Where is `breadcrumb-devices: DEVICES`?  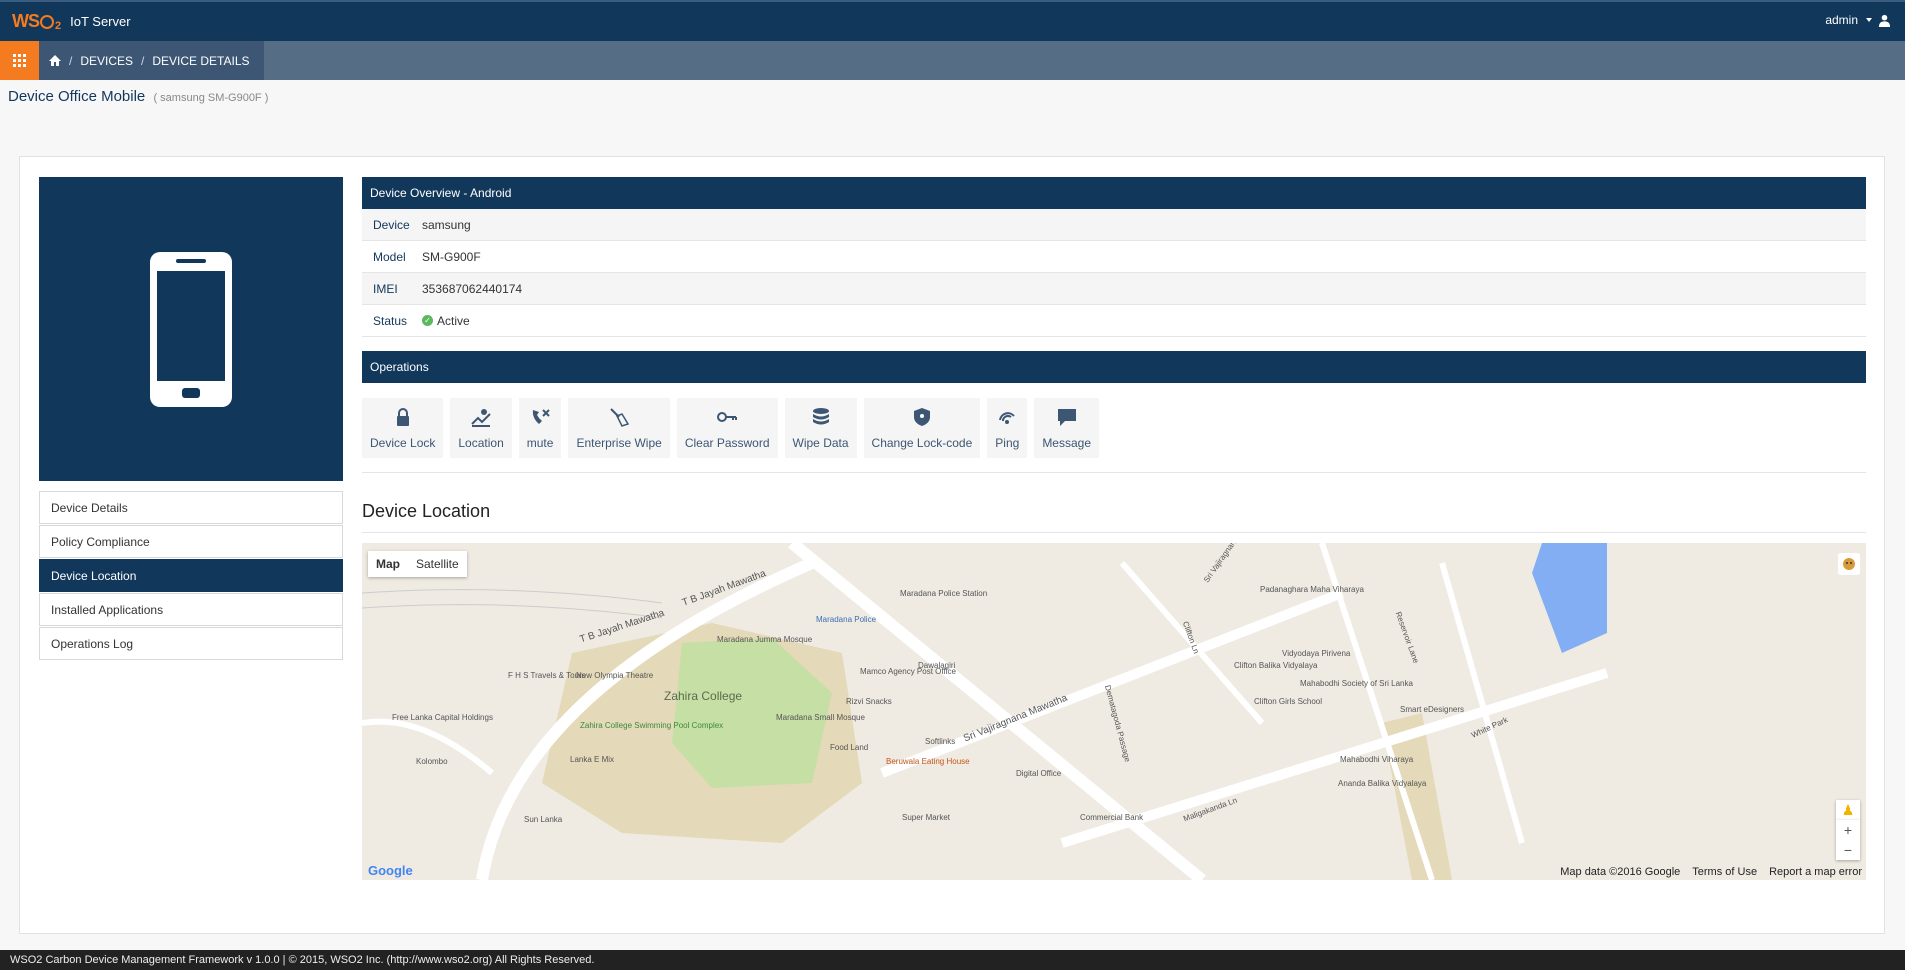 breadcrumb-devices: DEVICES is located at coordinates (106, 61).